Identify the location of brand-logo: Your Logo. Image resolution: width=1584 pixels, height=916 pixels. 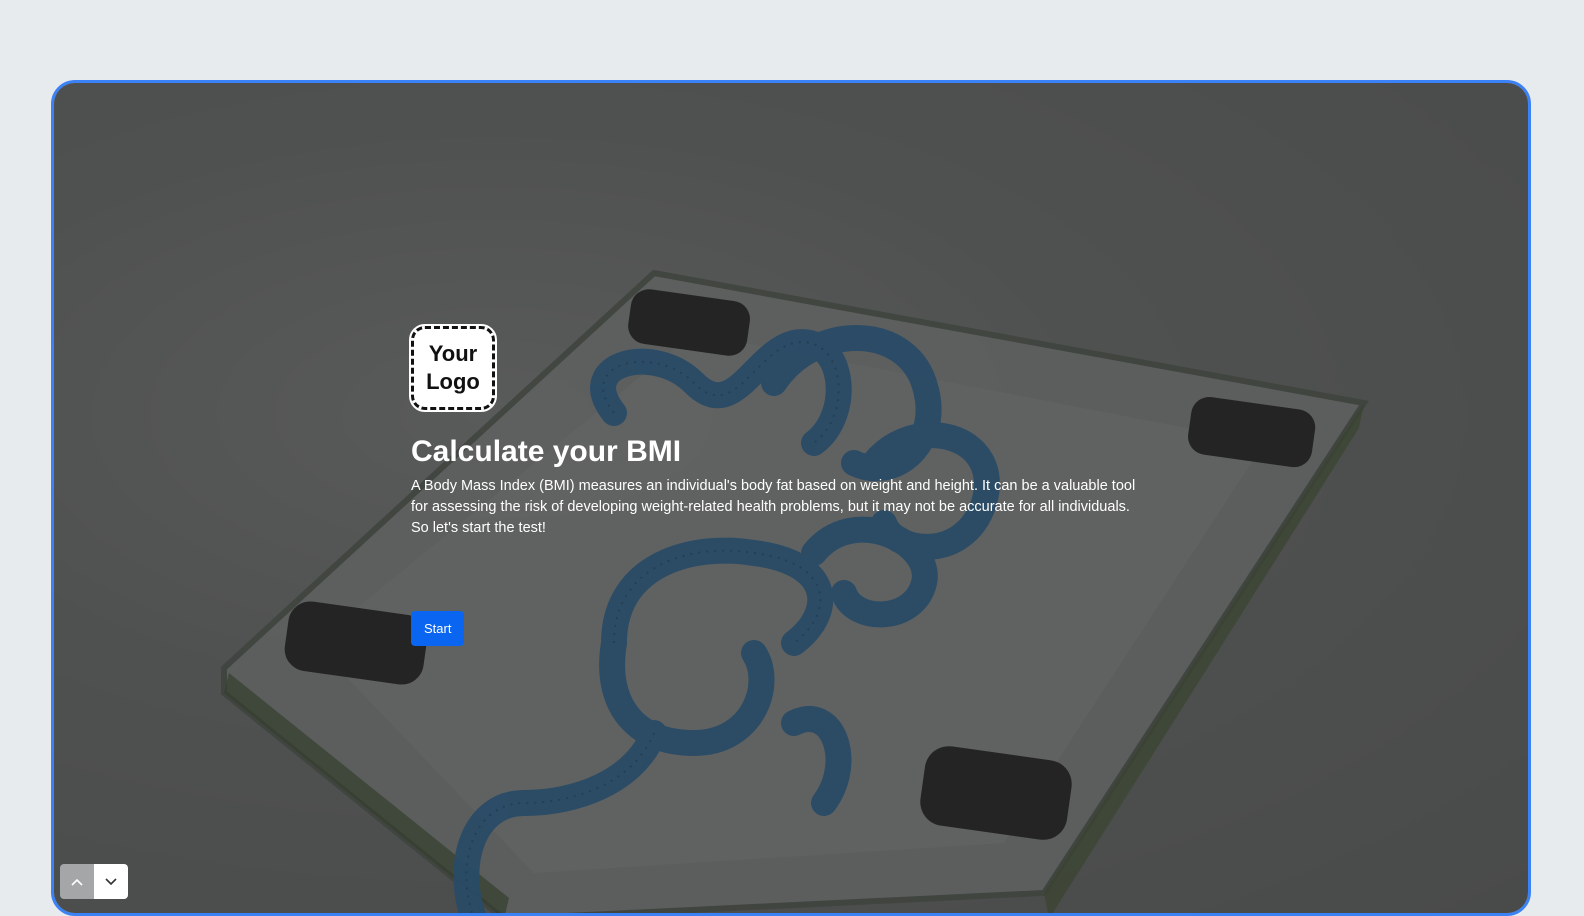
(453, 368).